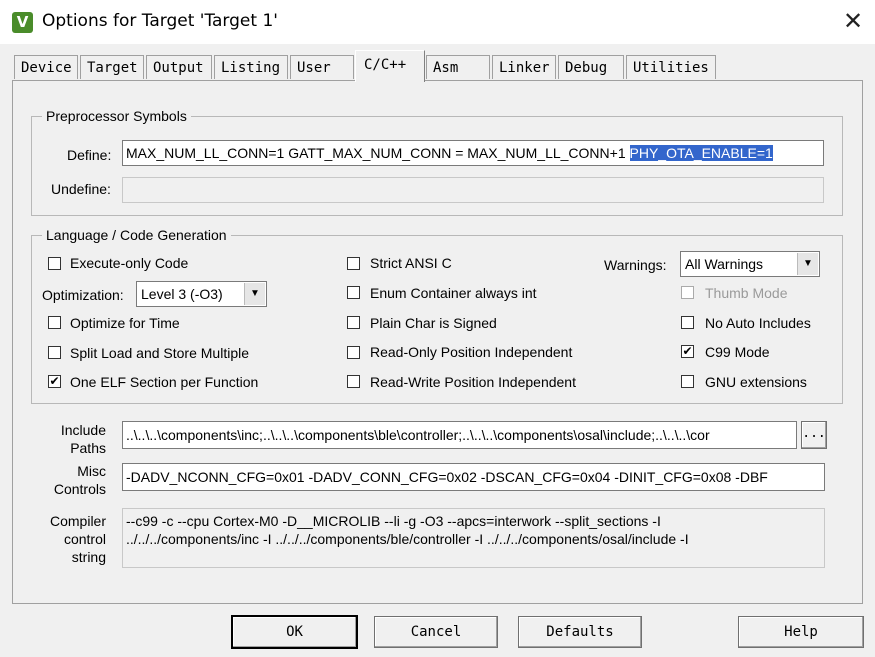  Describe the element at coordinates (322, 67) in the screenshot. I see `tab-user: User` at that location.